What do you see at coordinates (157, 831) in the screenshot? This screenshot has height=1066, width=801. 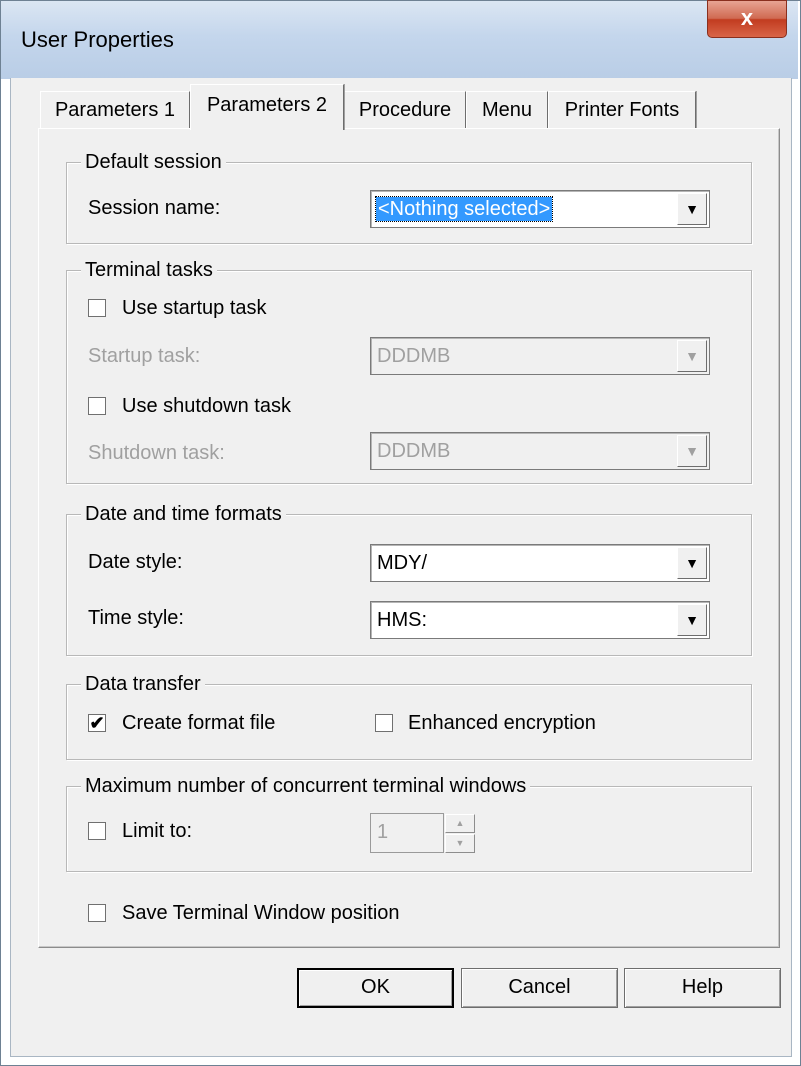 I see `limit-to-label: Limit to:` at bounding box center [157, 831].